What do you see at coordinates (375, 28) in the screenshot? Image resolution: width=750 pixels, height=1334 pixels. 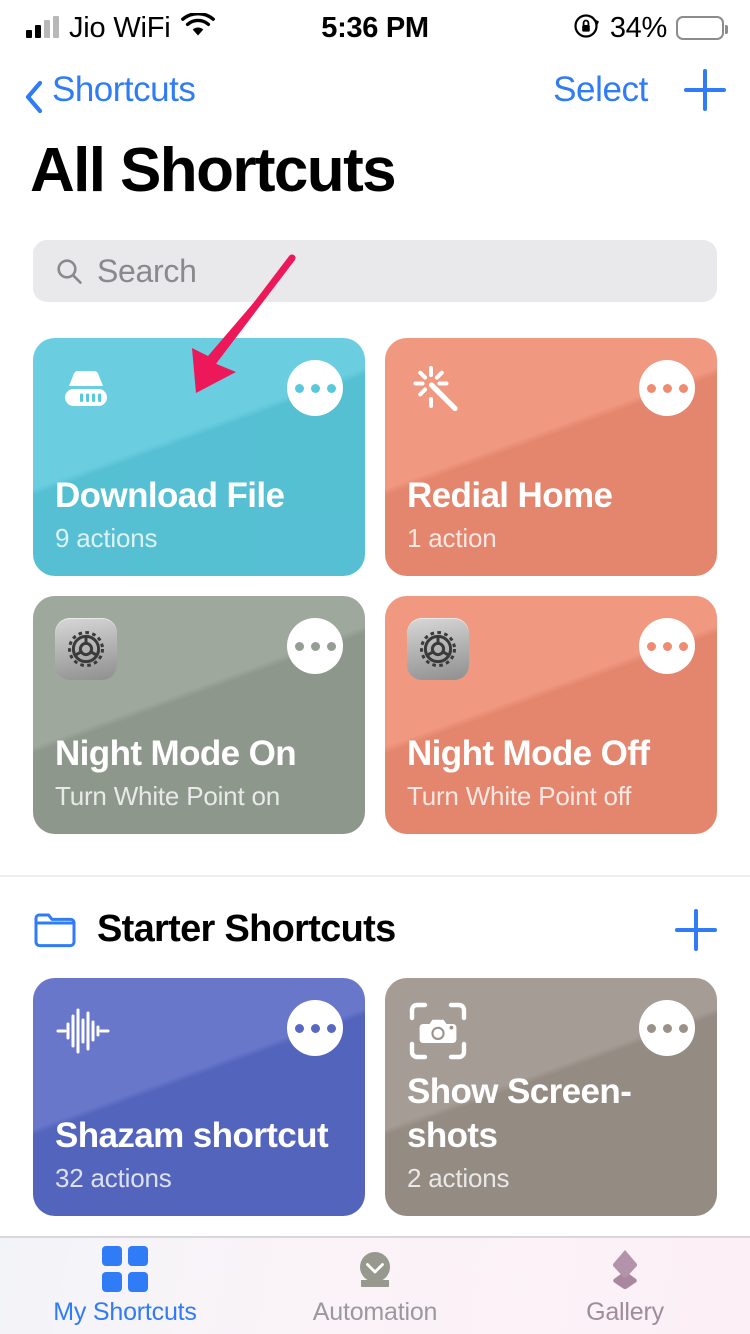 I see `status-bar: Jio WiFi 5:36 PM 34%` at bounding box center [375, 28].